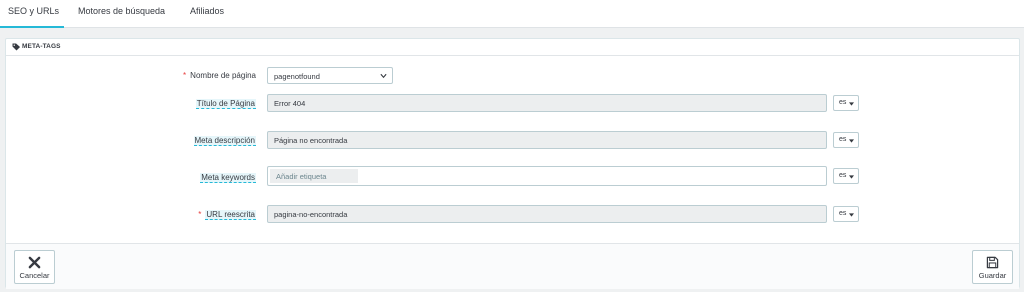  I want to click on save-icon, so click(992, 262).